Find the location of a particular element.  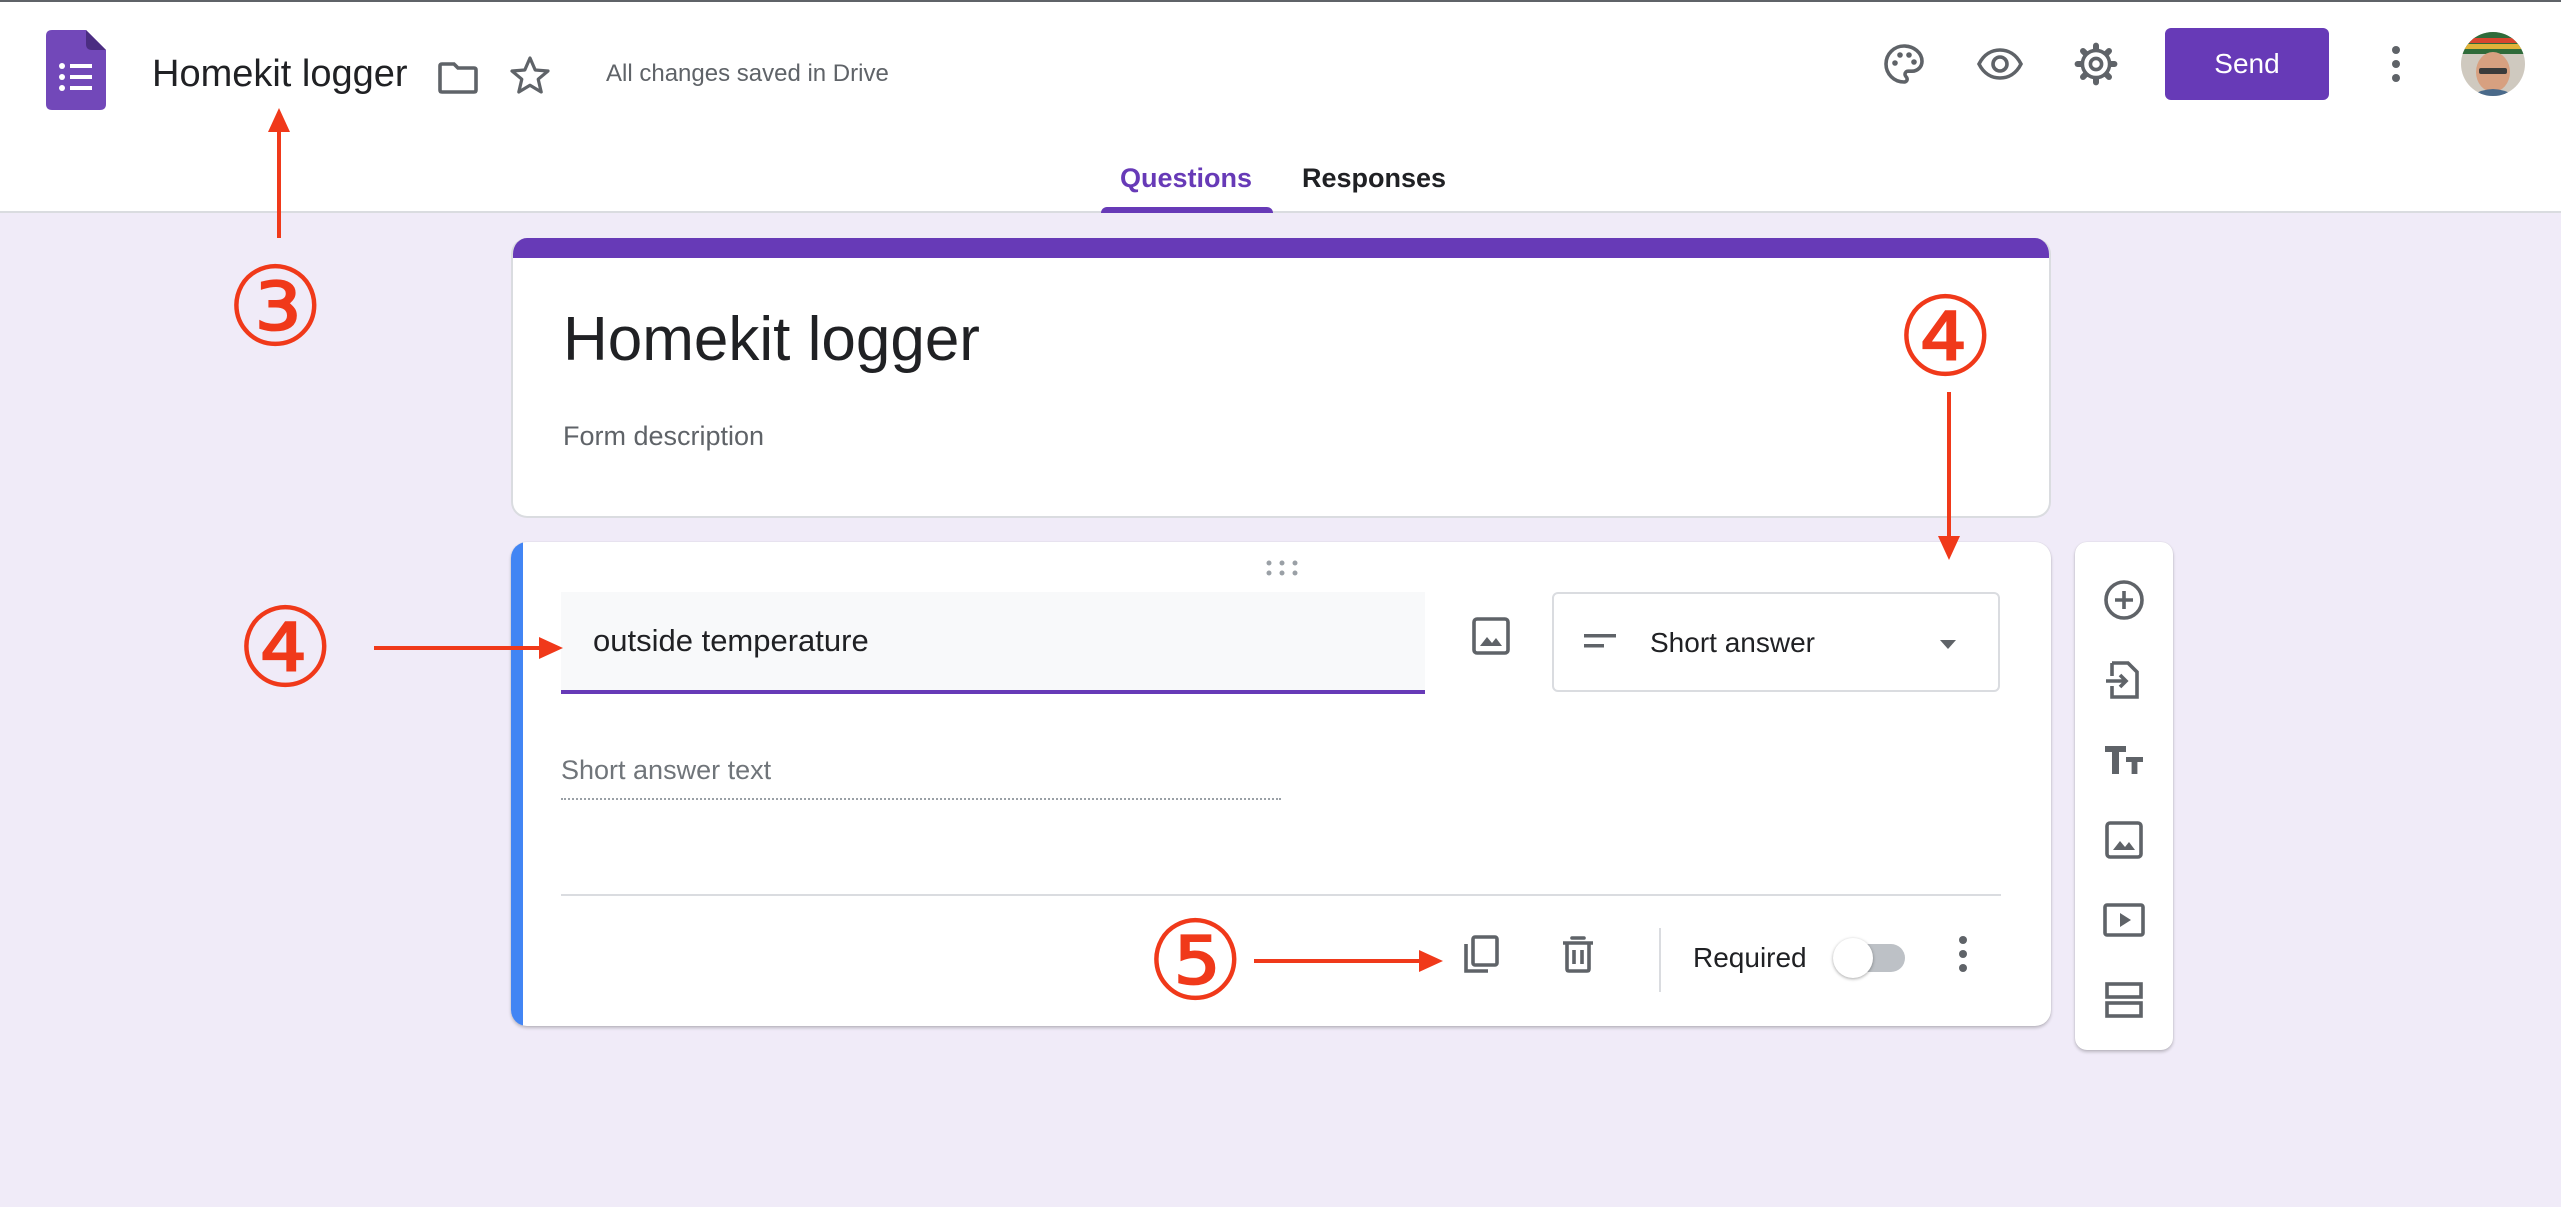

tab-responses: Responses is located at coordinates (1374, 178).